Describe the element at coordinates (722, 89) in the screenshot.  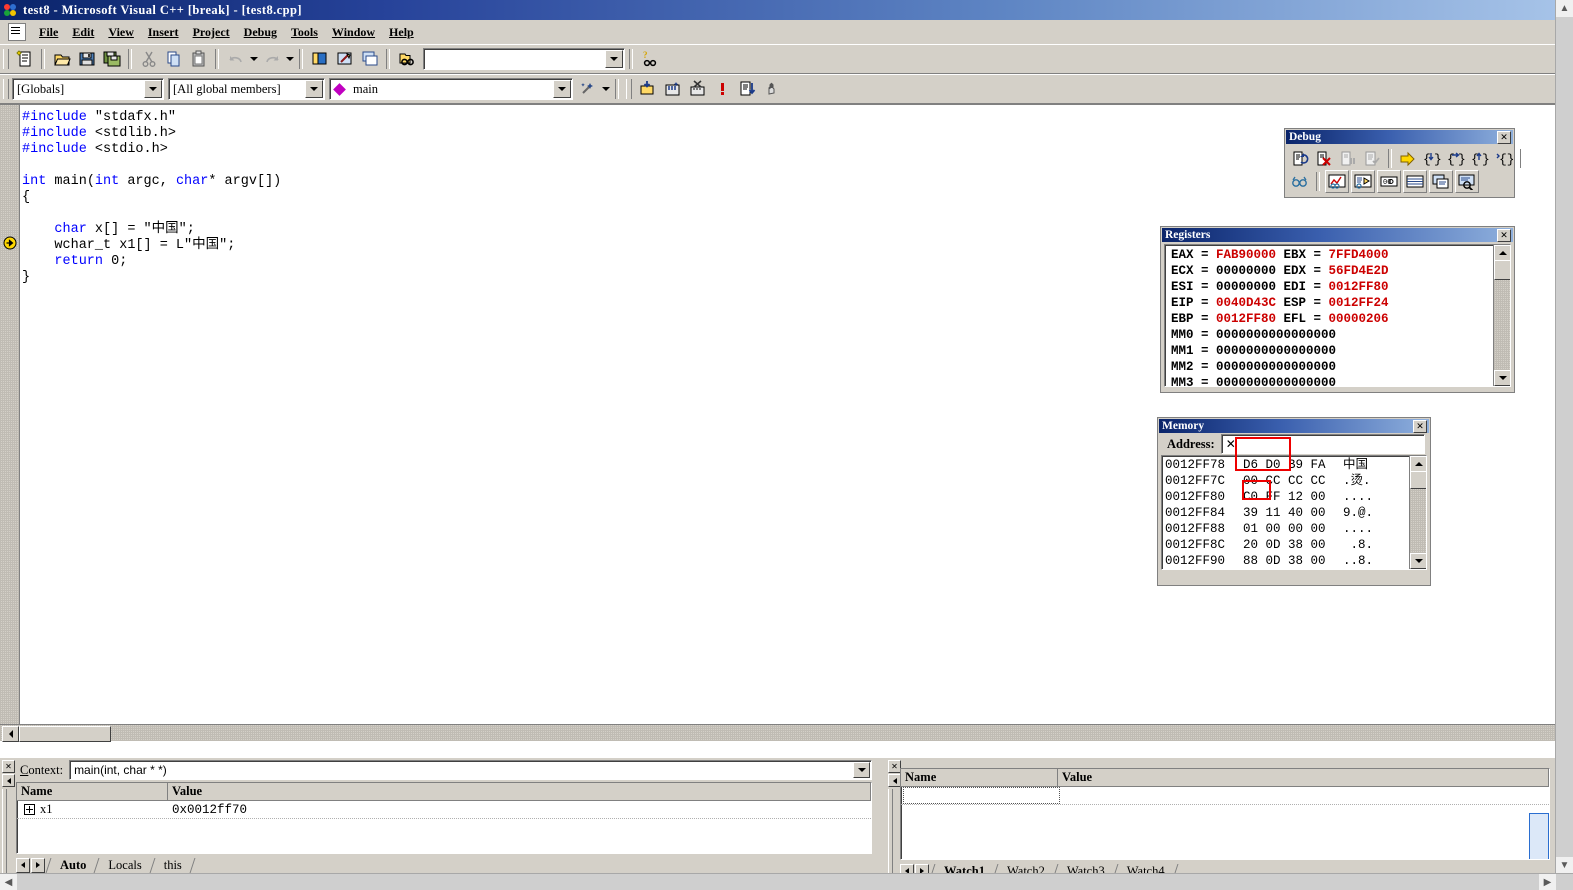
I see `execute-program-icon` at that location.